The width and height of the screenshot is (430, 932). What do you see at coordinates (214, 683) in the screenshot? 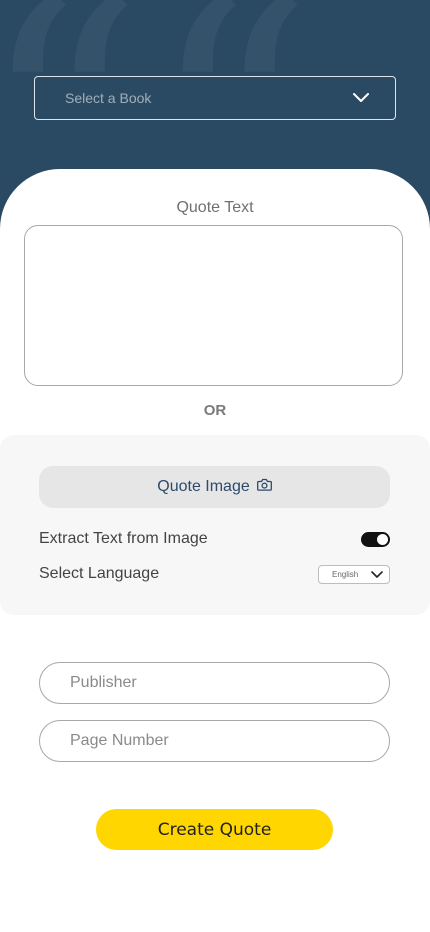
I see `publisher-input` at bounding box center [214, 683].